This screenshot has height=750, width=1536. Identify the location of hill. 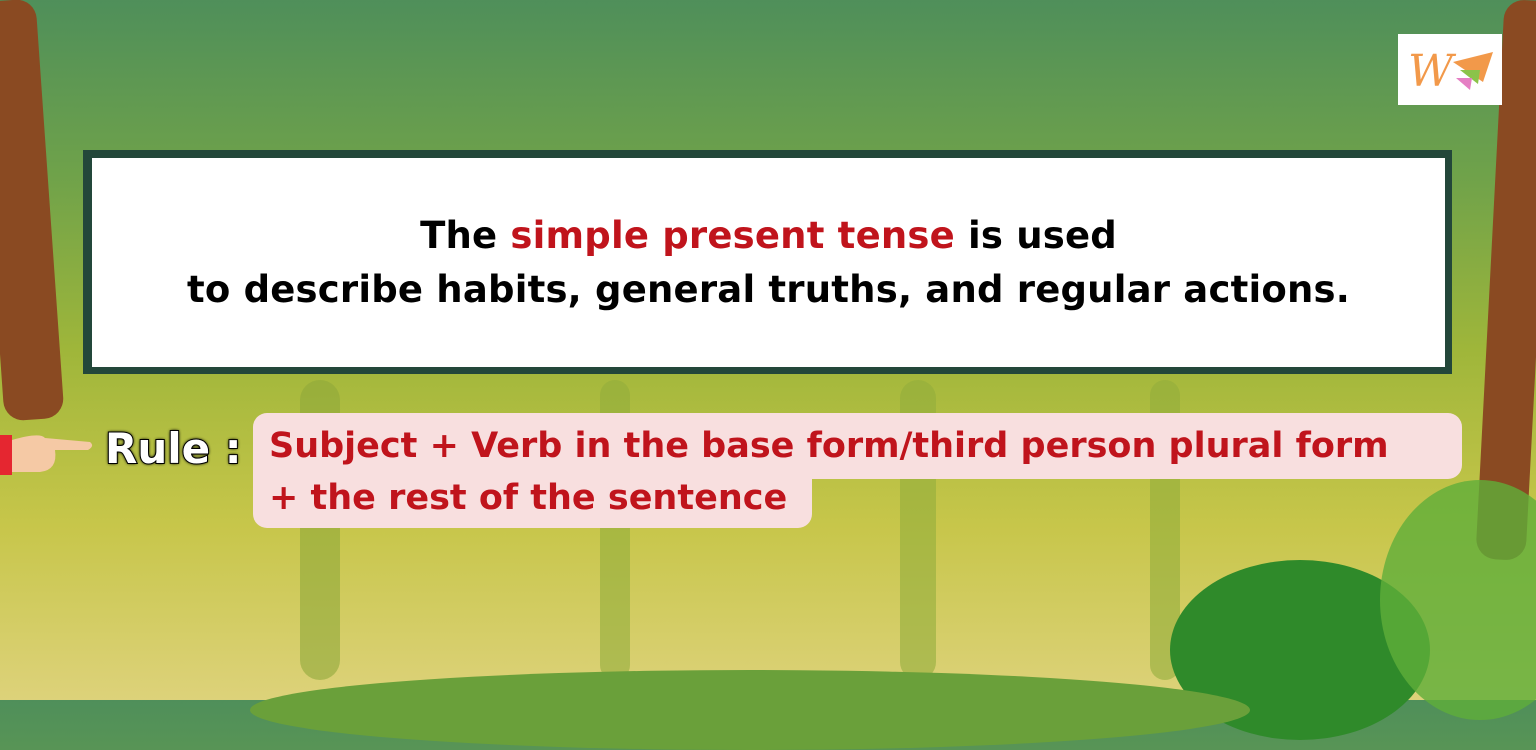
(750, 710).